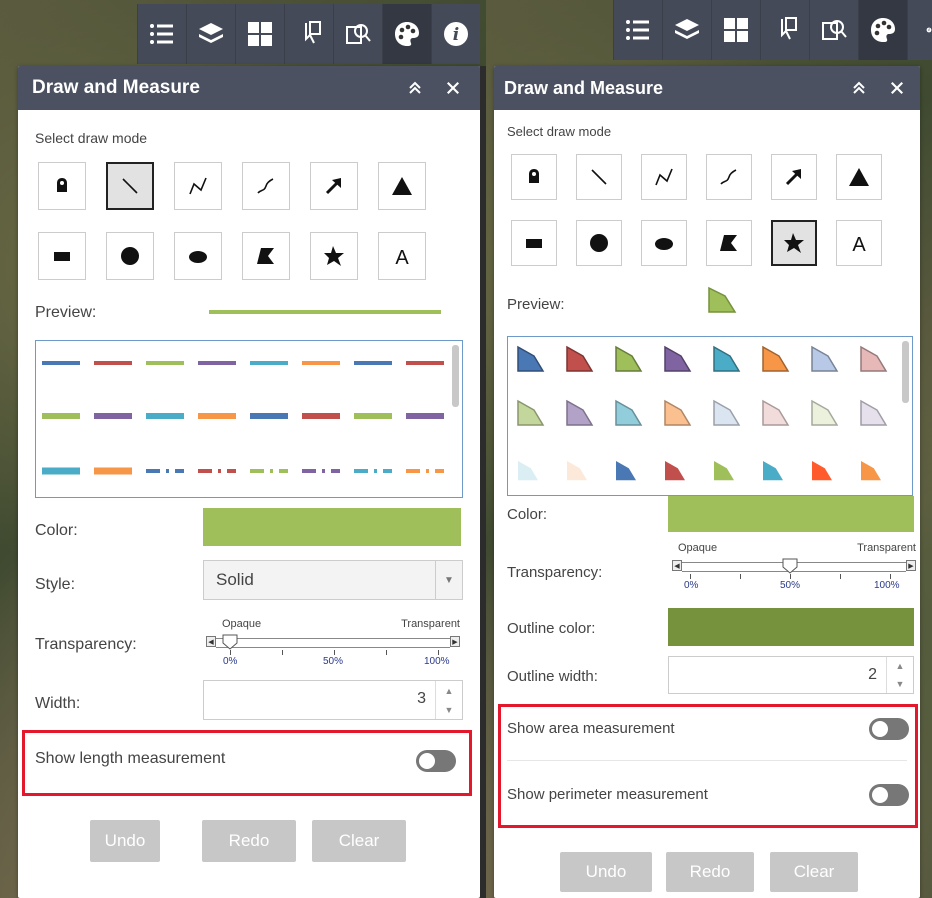  I want to click on point-icon, so click(62, 185).